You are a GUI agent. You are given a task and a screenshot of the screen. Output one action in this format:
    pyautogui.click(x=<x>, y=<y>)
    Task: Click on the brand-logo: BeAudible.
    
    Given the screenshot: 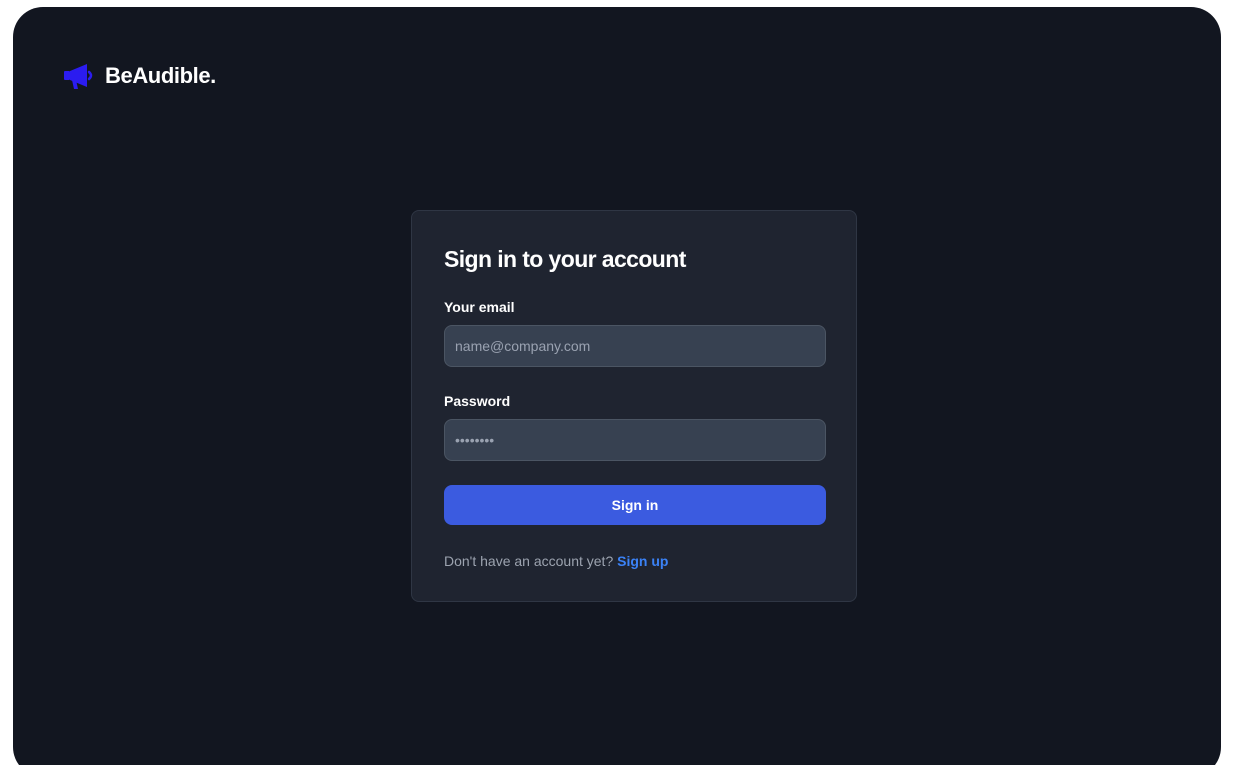 What is the action you would take?
    pyautogui.click(x=139, y=76)
    